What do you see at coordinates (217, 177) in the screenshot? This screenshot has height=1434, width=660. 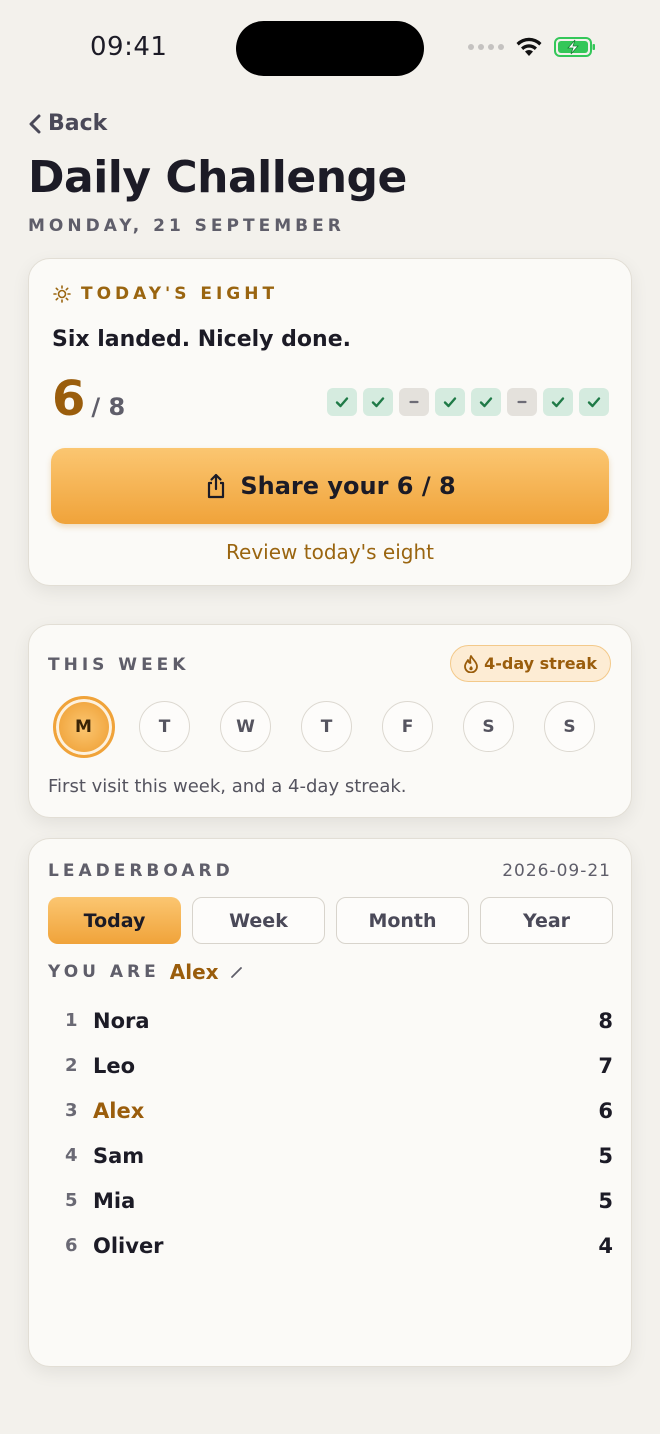 I see `page-title: Daily Challenge` at bounding box center [217, 177].